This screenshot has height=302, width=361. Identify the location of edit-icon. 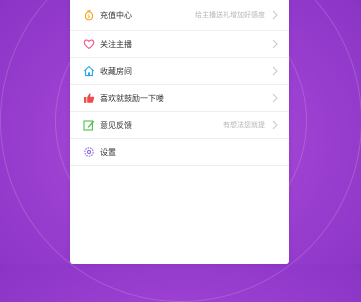
(89, 125).